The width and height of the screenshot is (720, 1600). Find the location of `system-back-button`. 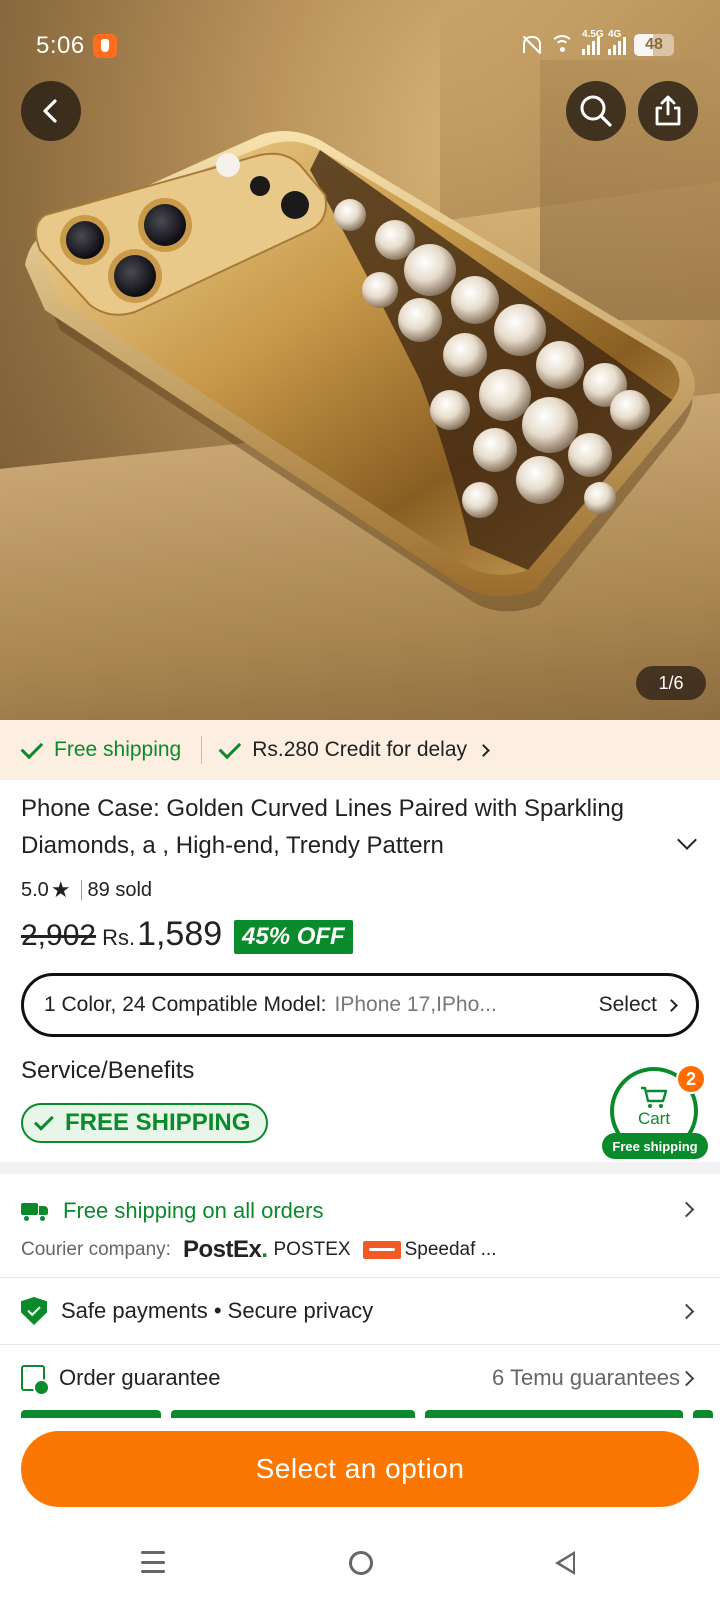

system-back-button is located at coordinates (565, 1563).